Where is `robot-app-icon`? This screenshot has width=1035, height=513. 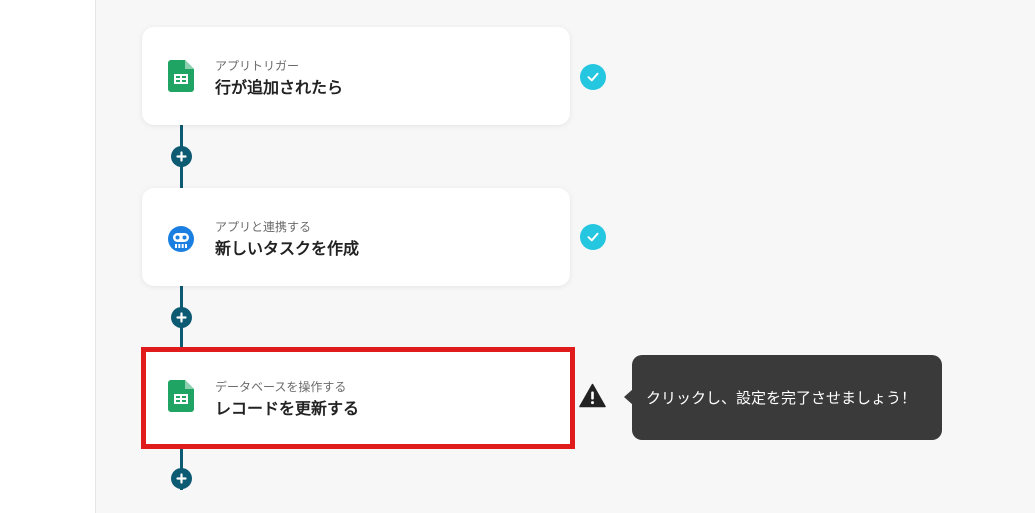
robot-app-icon is located at coordinates (181, 239).